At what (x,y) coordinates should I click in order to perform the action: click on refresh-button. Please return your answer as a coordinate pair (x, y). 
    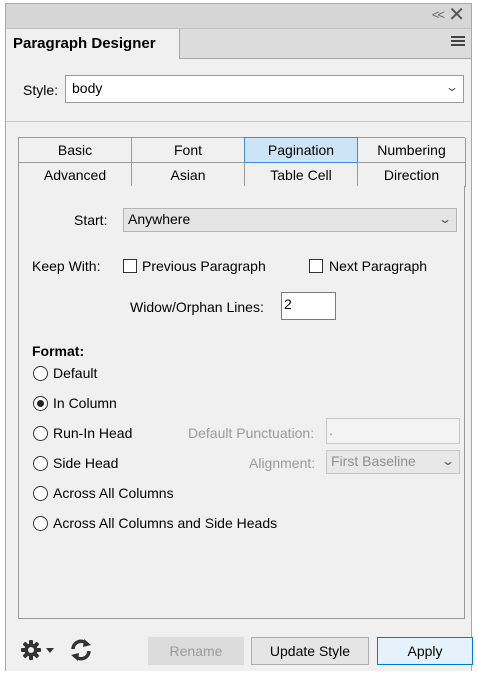
    Looking at the image, I should click on (81, 650).